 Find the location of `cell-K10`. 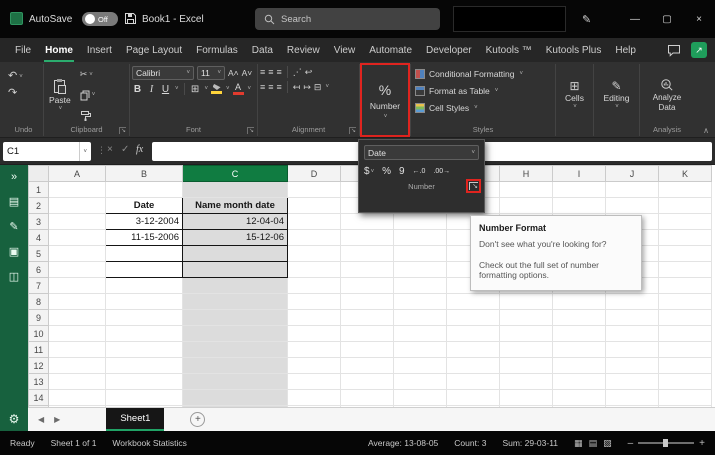

cell-K10 is located at coordinates (685, 333).